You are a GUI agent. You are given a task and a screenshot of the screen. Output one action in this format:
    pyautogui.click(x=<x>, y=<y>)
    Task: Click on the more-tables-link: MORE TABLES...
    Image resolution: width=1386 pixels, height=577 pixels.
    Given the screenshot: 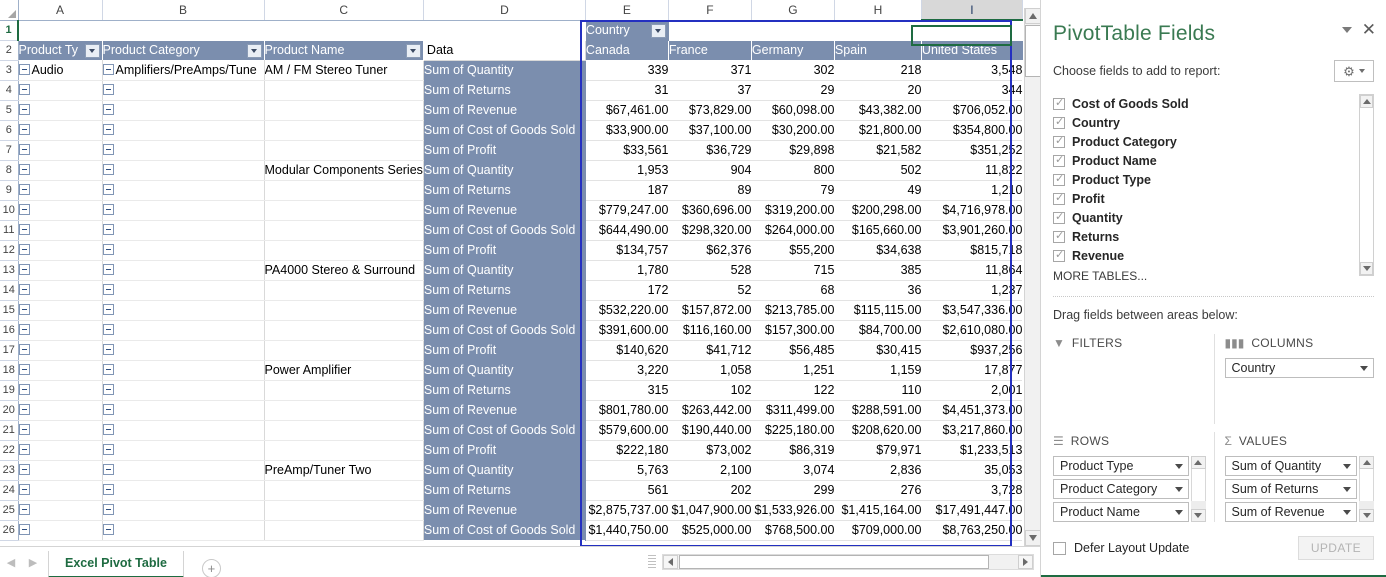 What is the action you would take?
    pyautogui.click(x=1213, y=276)
    